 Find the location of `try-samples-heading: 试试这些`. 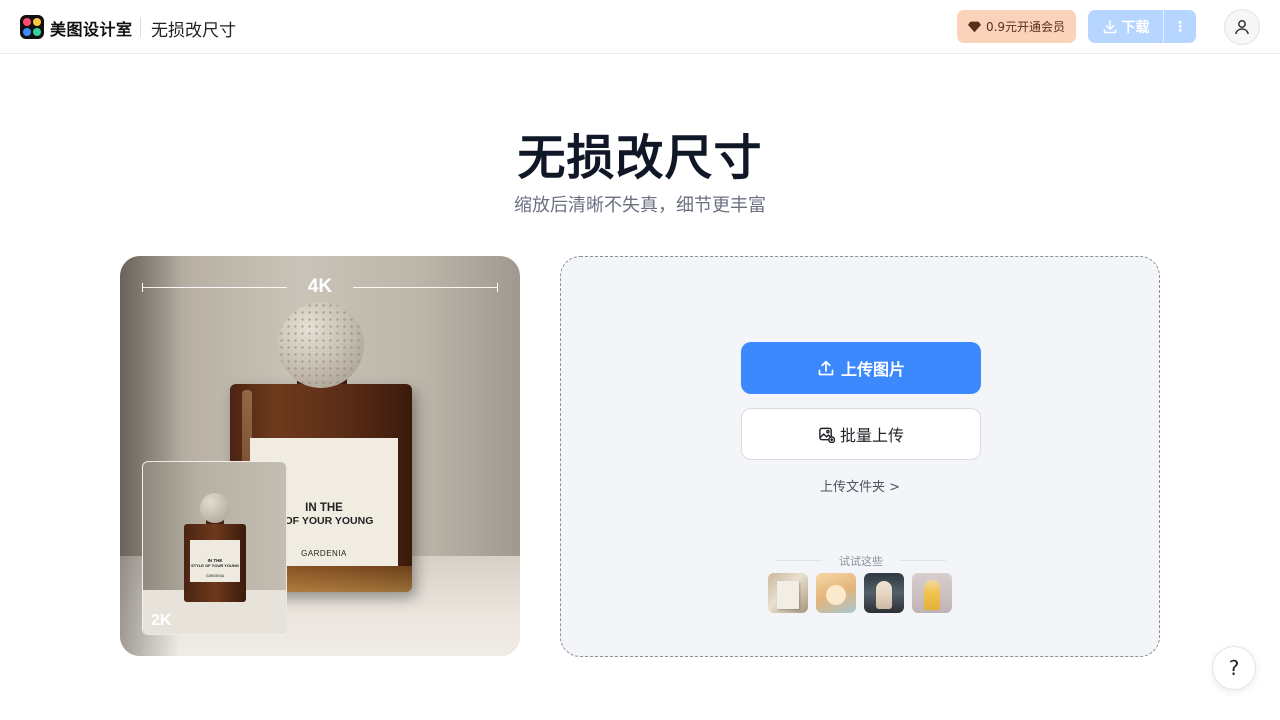

try-samples-heading: 试试这些 is located at coordinates (861, 560).